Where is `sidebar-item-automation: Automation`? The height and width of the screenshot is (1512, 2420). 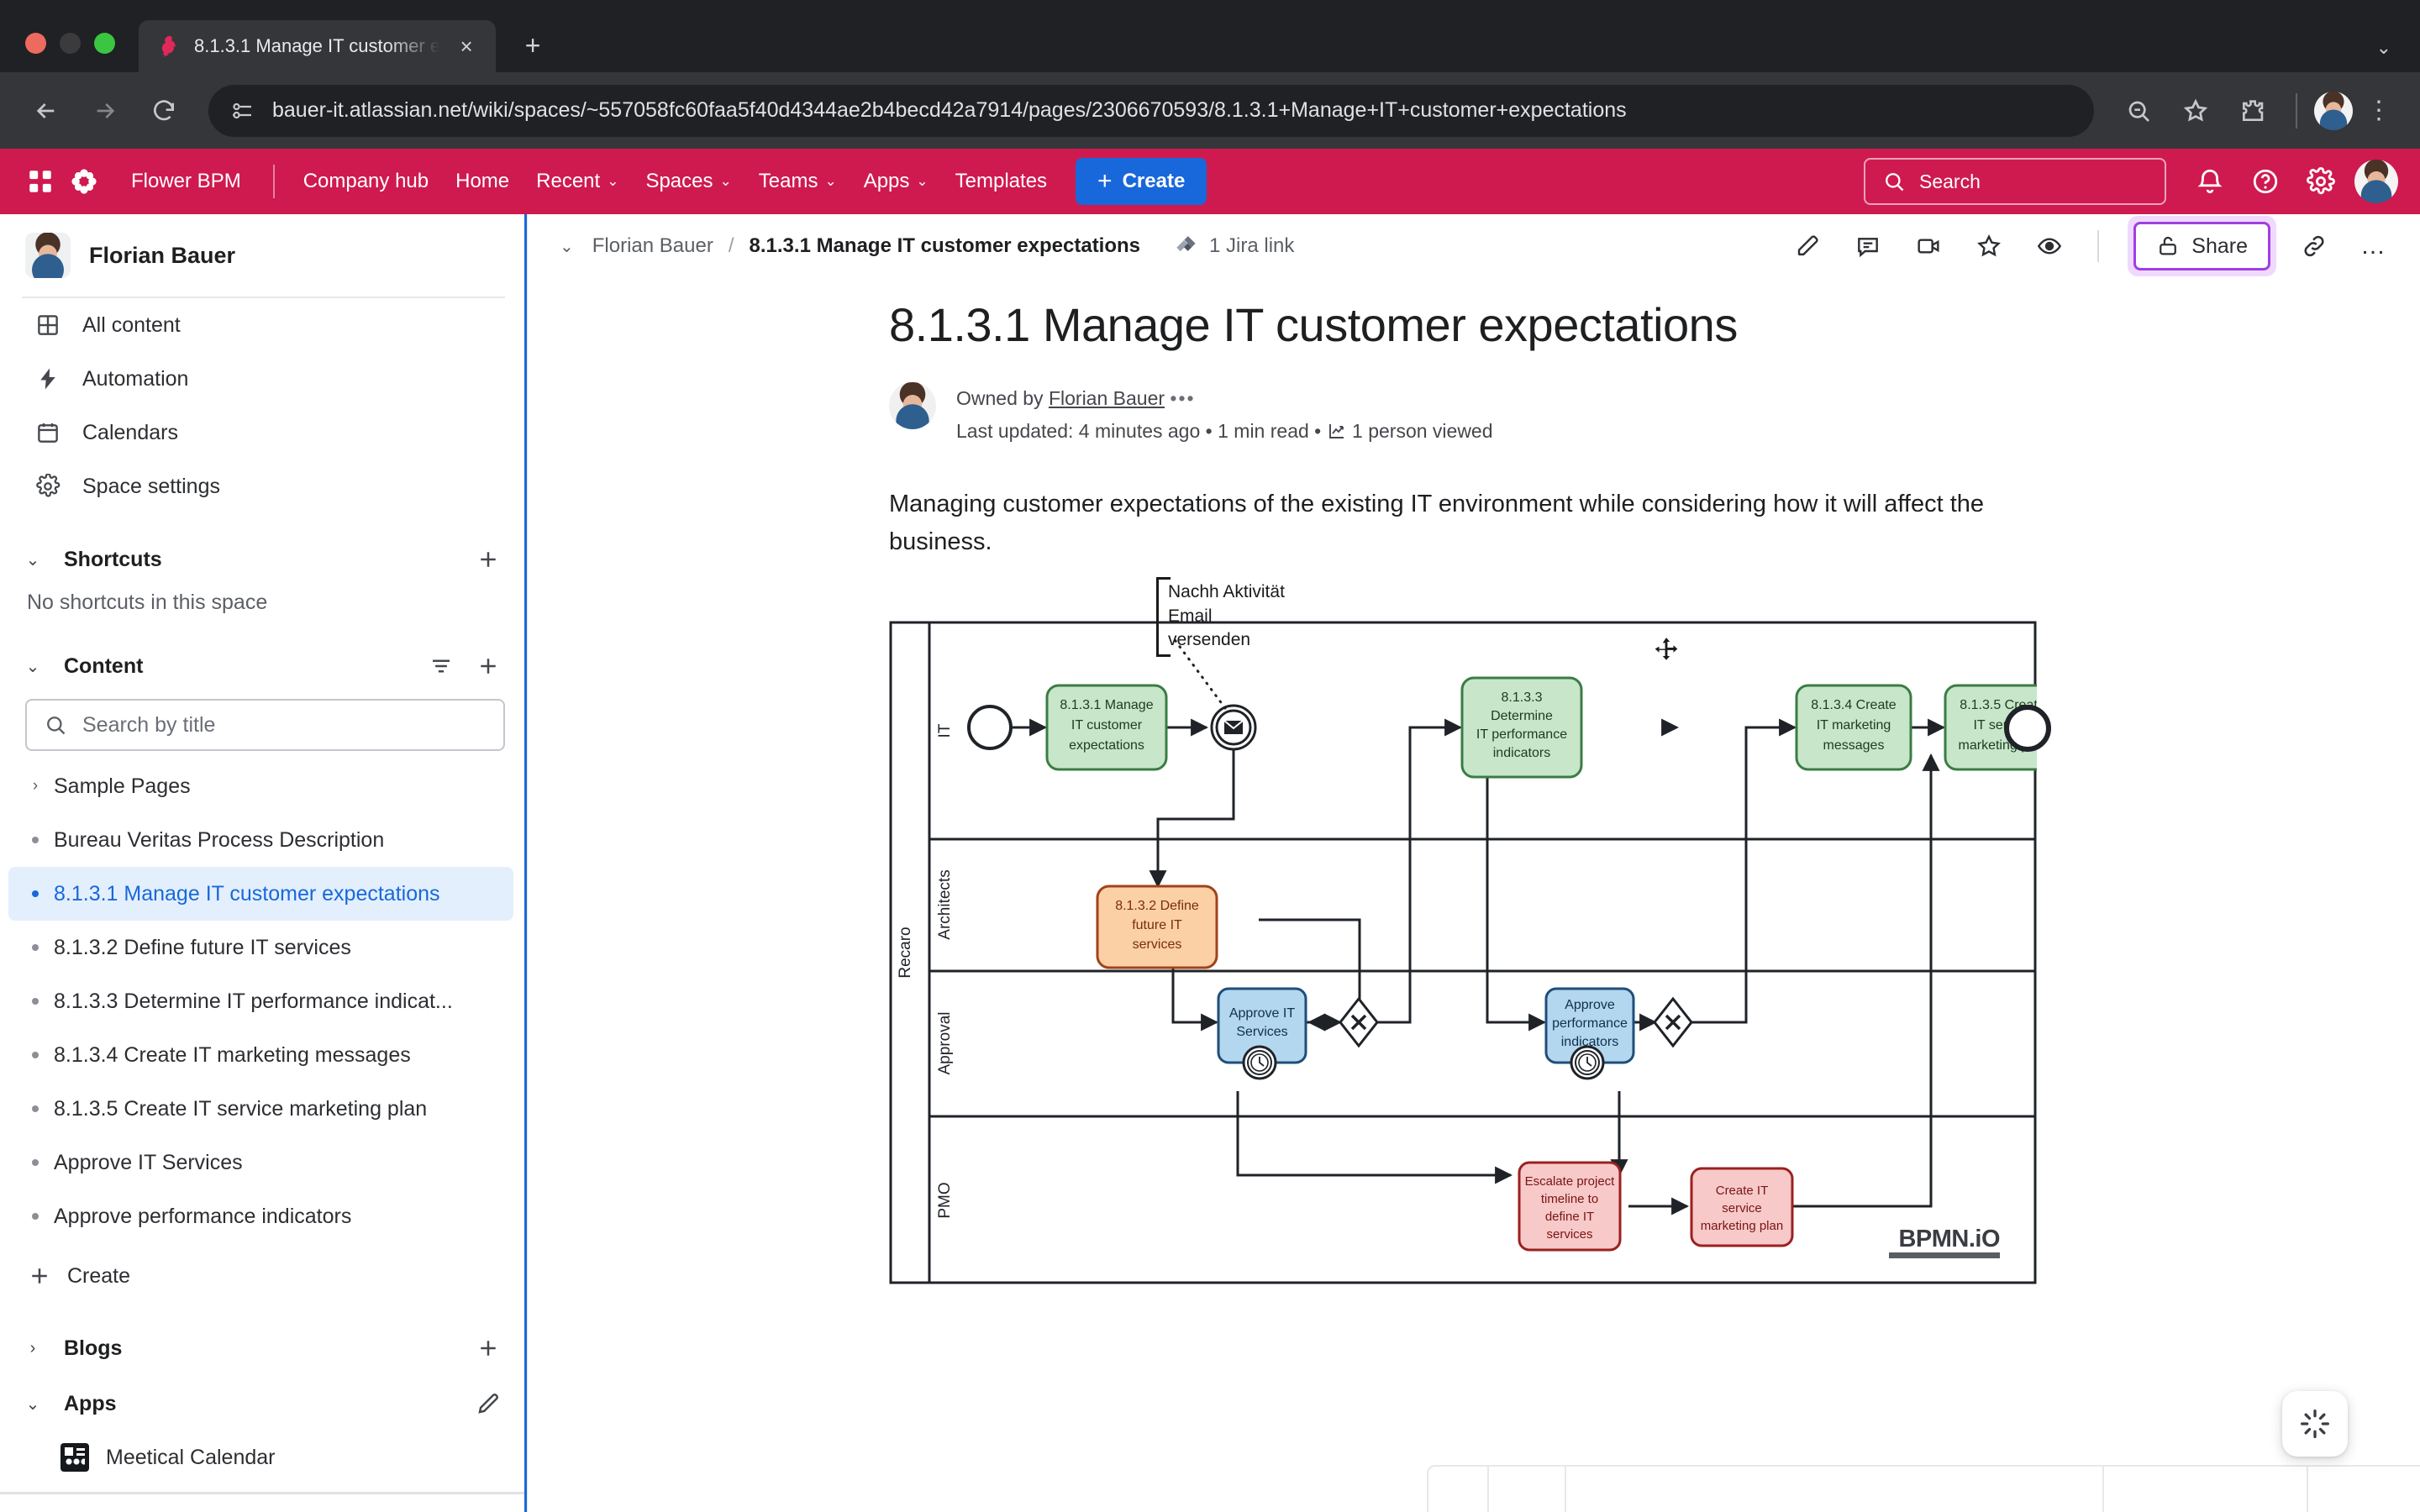 sidebar-item-automation: Automation is located at coordinates (263, 379).